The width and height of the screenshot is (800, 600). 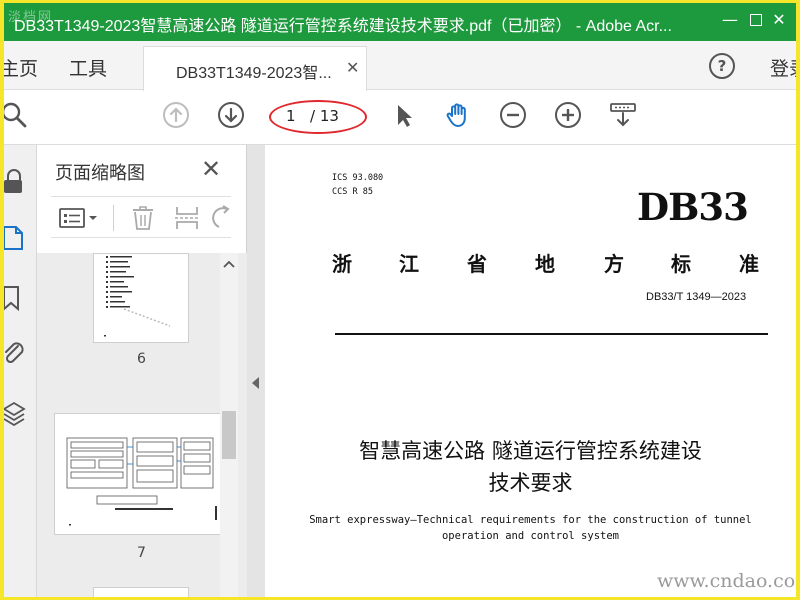 I want to click on toolbar-divider, so click(x=113, y=218).